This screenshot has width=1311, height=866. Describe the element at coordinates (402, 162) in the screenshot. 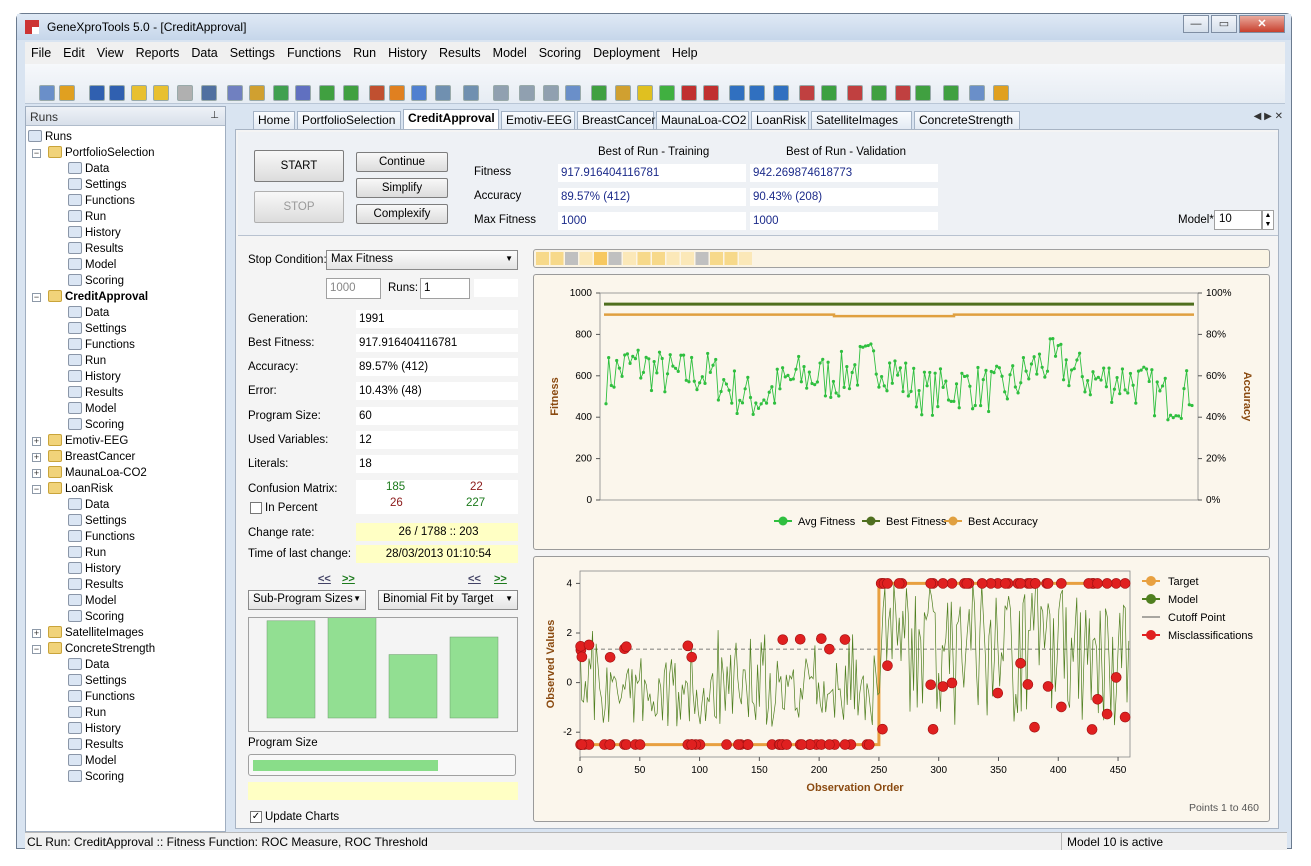

I see `continue-button: Continue` at that location.